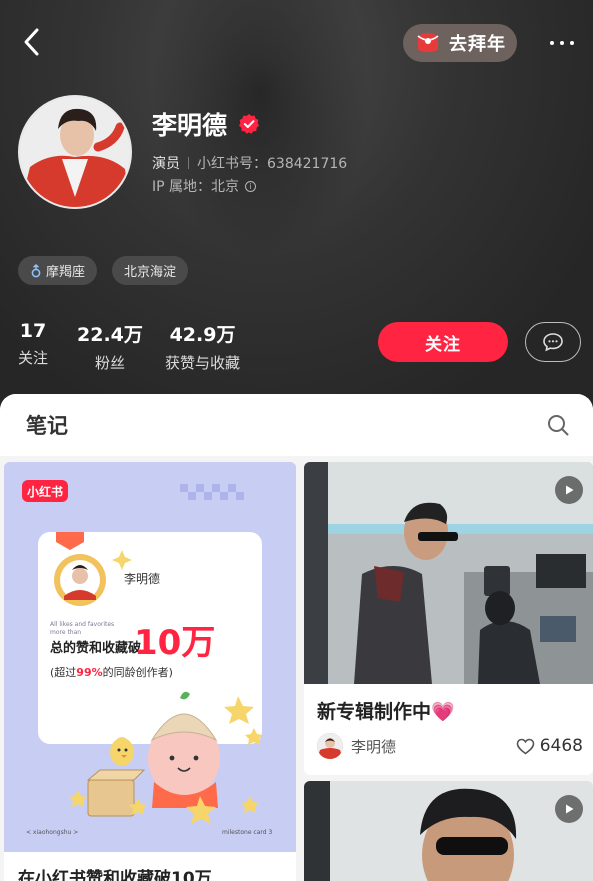 This screenshot has width=593, height=881. I want to click on more-dots-icon, so click(552, 43).